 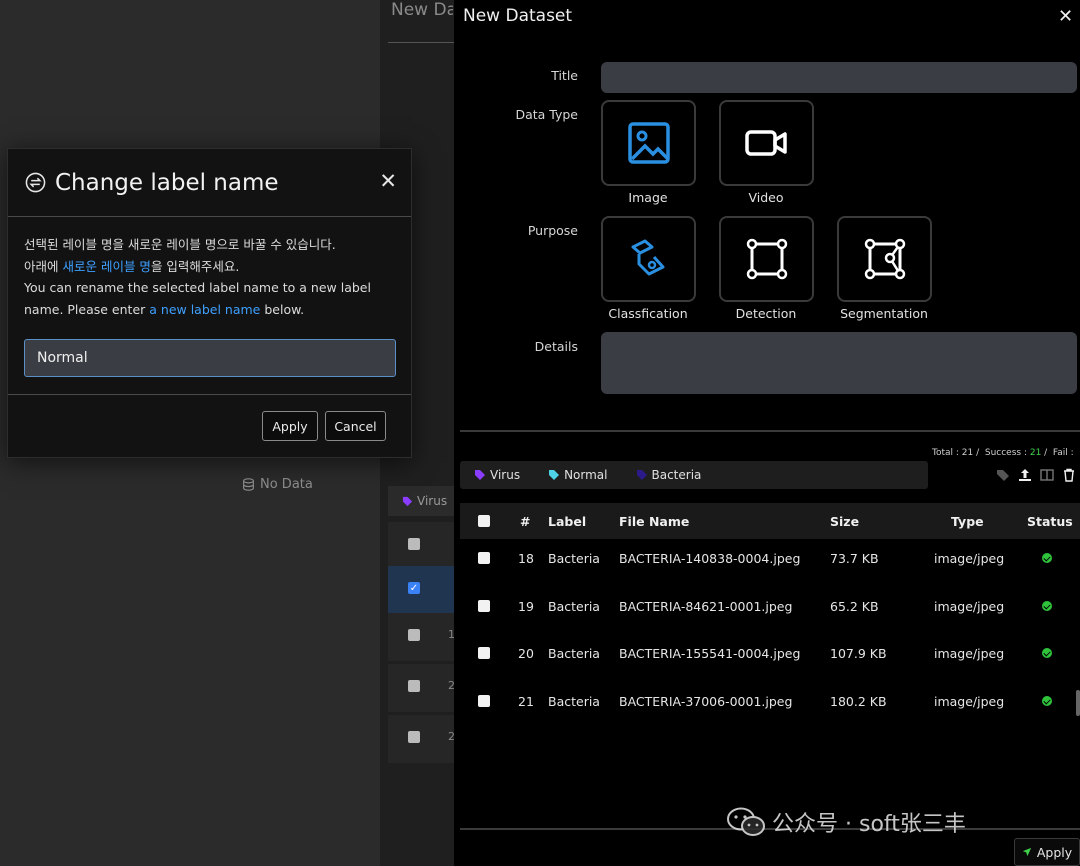 I want to click on label-chip-virus: Virus, so click(x=497, y=475).